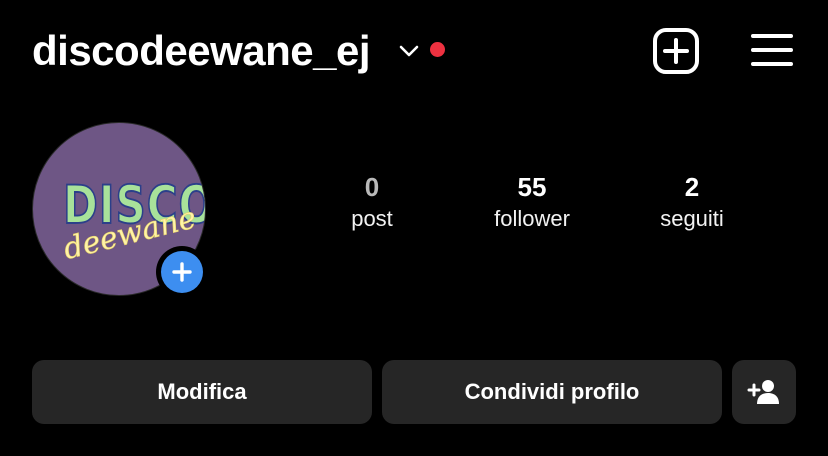 The height and width of the screenshot is (456, 828). What do you see at coordinates (409, 51) in the screenshot?
I see `chevron-down-icon` at bounding box center [409, 51].